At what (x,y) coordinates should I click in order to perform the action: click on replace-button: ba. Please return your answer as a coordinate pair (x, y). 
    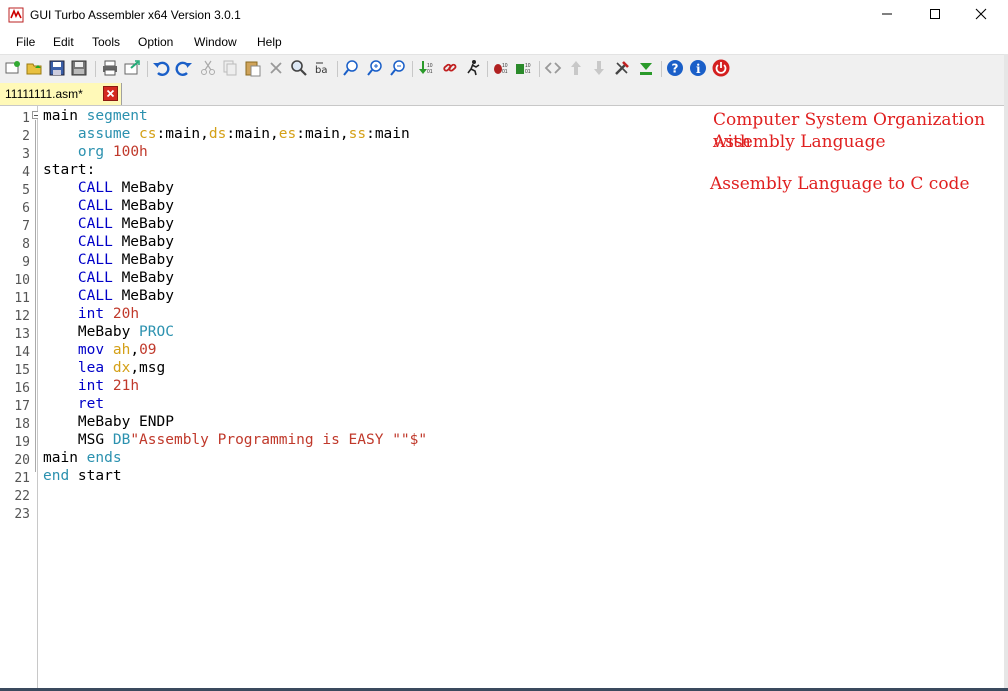
    Looking at the image, I should click on (322, 68).